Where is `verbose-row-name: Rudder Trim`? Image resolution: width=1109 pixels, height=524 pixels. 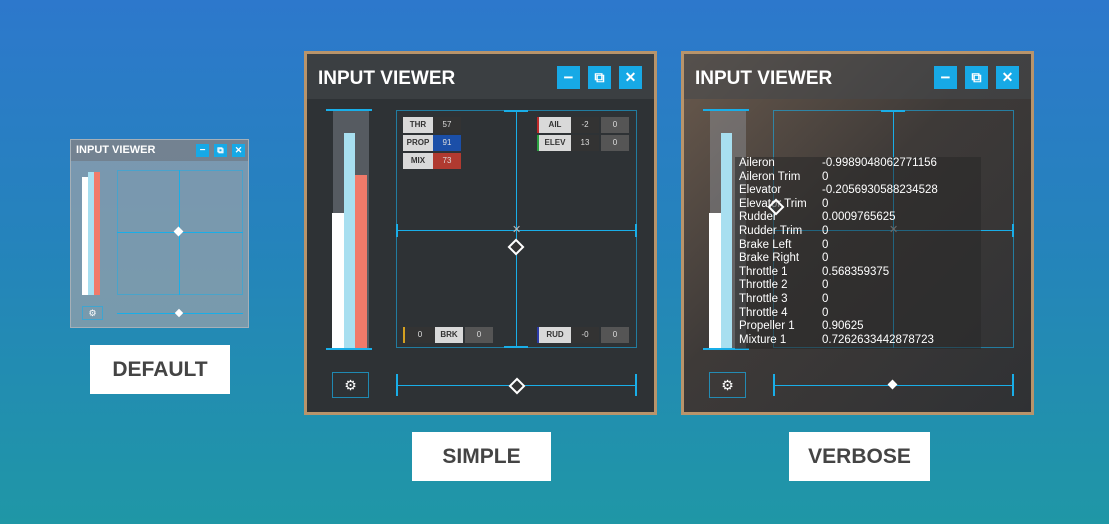 verbose-row-name: Rudder Trim is located at coordinates (771, 231).